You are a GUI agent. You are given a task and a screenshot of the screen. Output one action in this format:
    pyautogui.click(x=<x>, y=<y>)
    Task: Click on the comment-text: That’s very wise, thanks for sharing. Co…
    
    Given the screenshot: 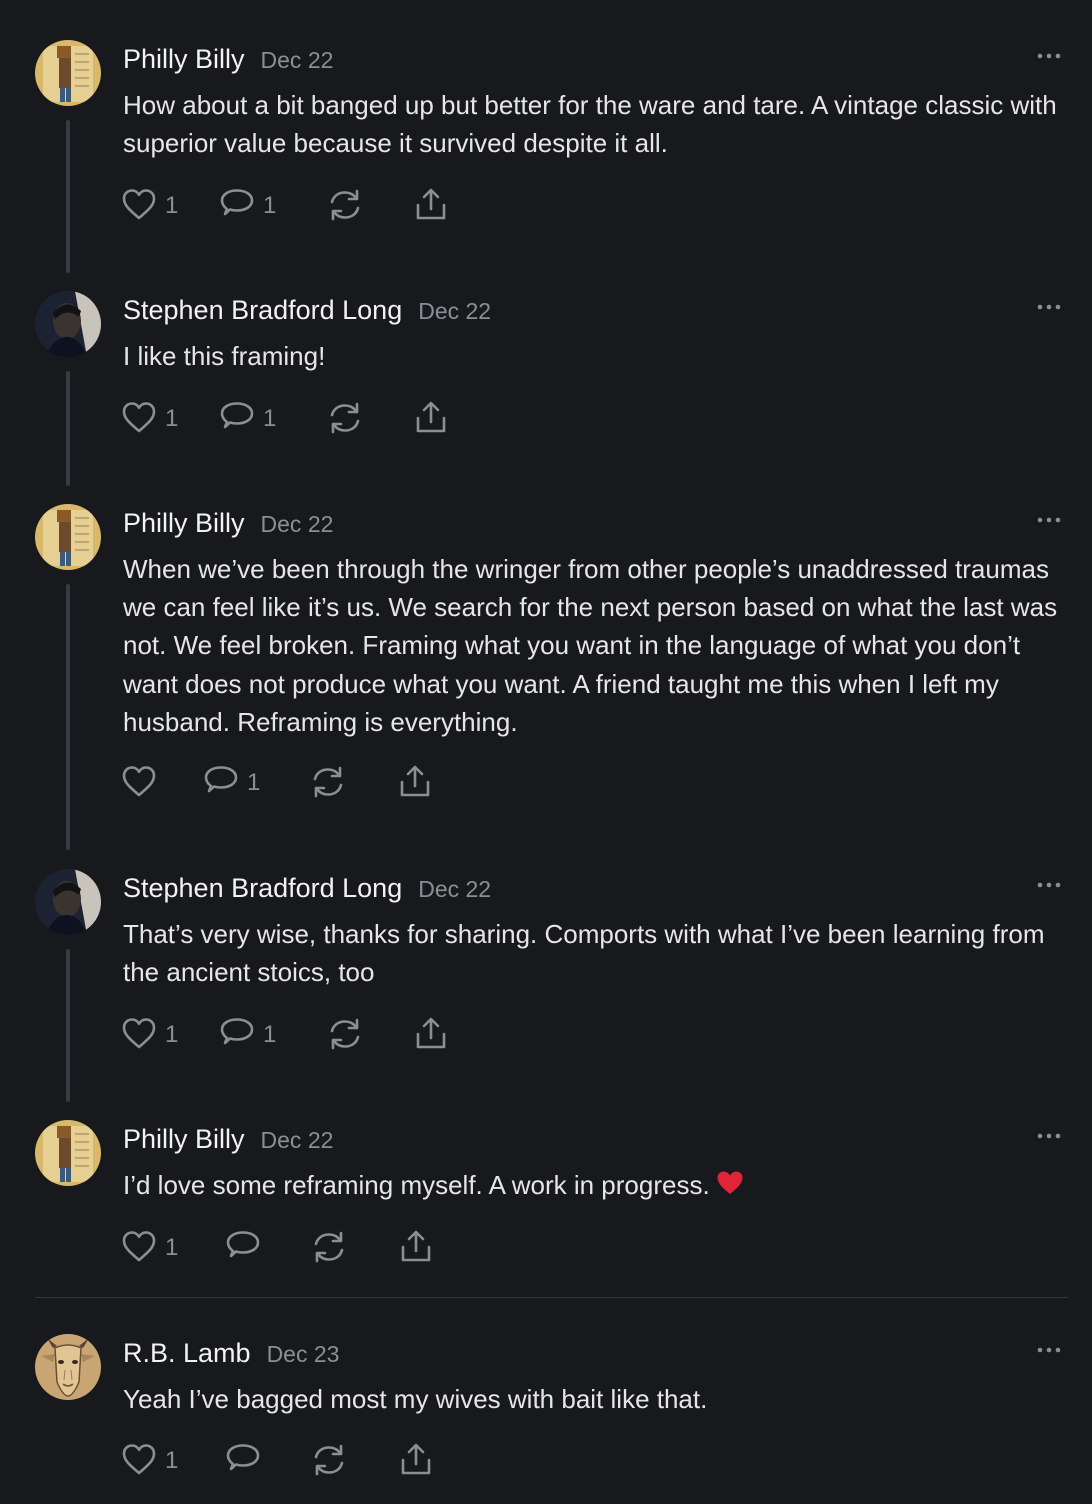 What is the action you would take?
    pyautogui.click(x=584, y=953)
    